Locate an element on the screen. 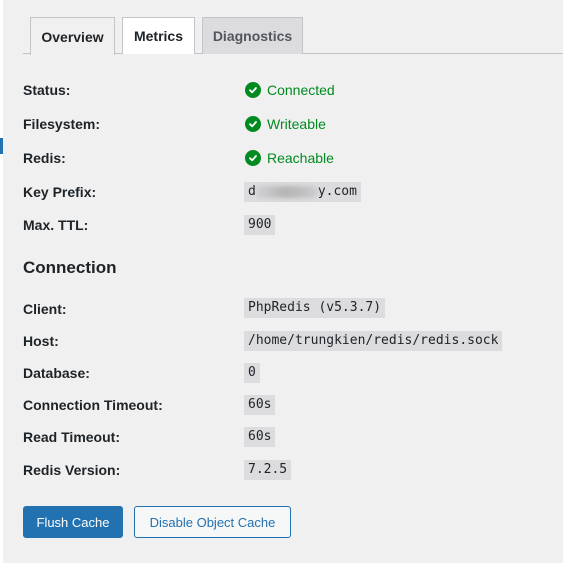 This screenshot has width=563, height=563. read-timeout-label: Read Timeout: is located at coordinates (71, 437).